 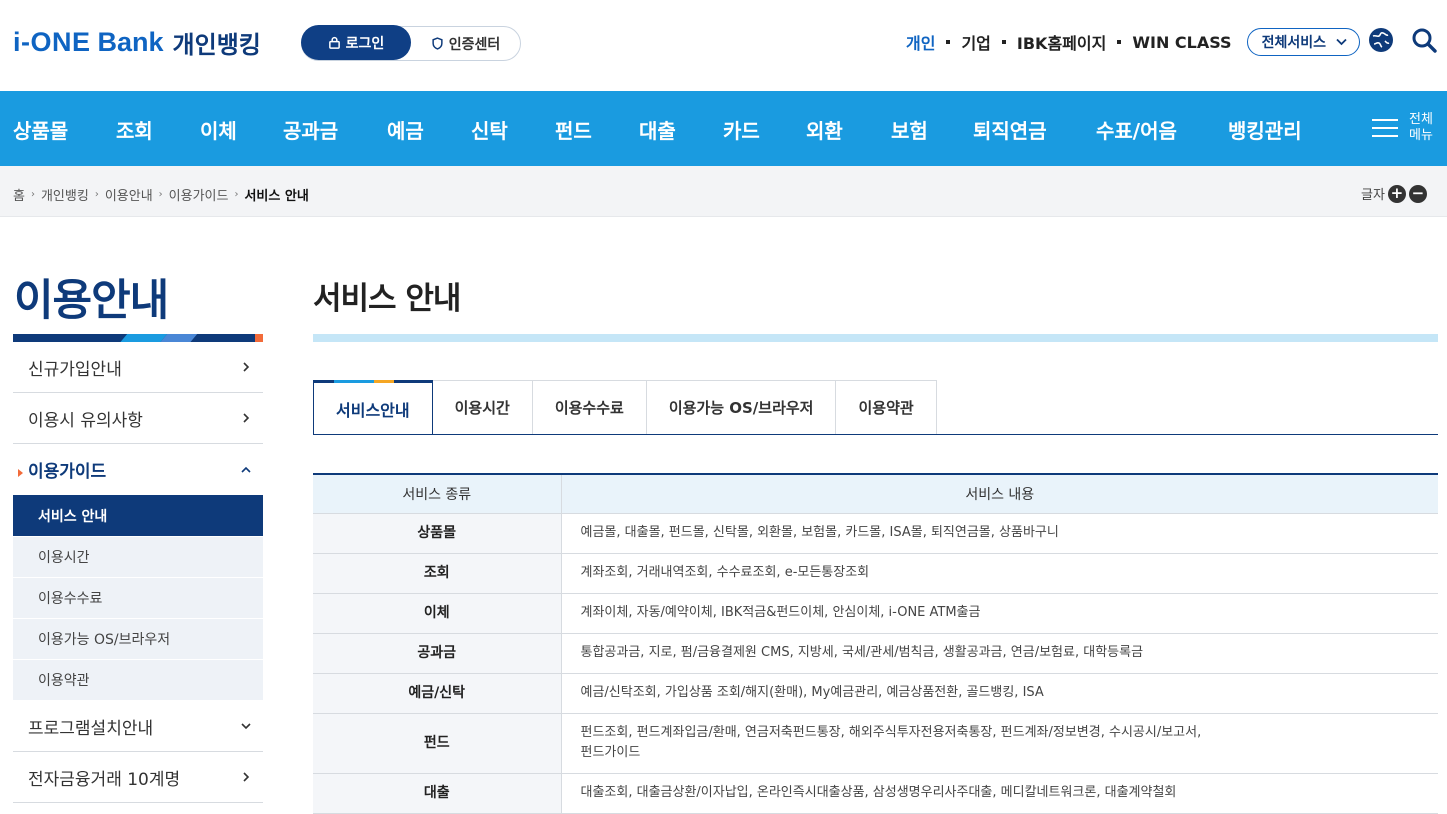 What do you see at coordinates (138, 516) in the screenshot?
I see `lnb-sub-service-info: 서비스 안내` at bounding box center [138, 516].